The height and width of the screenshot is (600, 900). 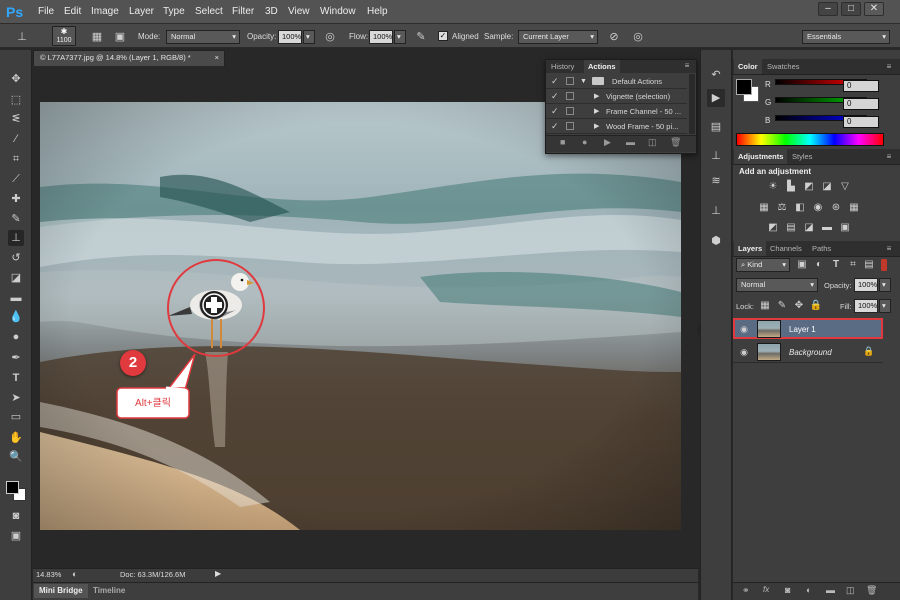 What do you see at coordinates (821, 248) in the screenshot?
I see `tab-paths: Paths` at bounding box center [821, 248].